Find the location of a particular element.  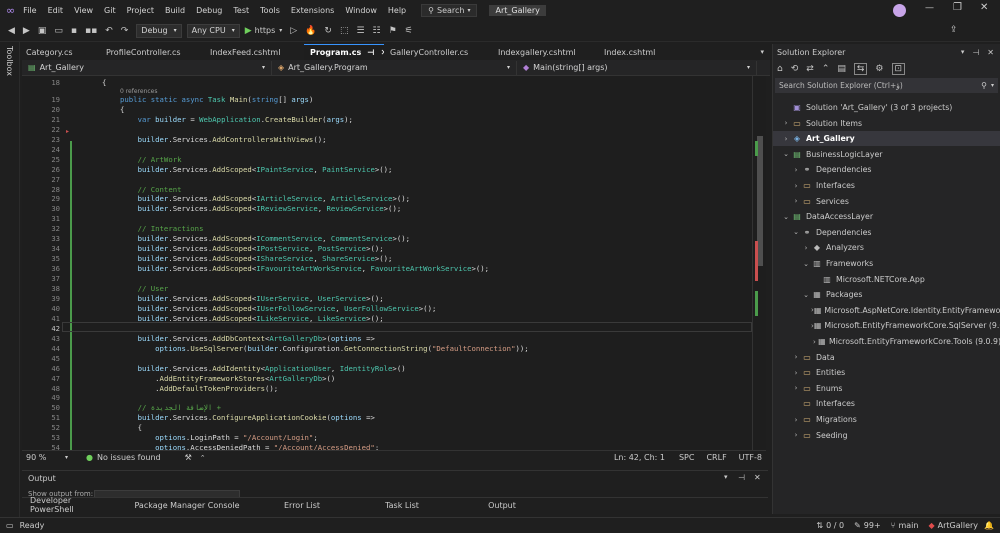

tree-item: › ▭ Enums is located at coordinates (886, 388).